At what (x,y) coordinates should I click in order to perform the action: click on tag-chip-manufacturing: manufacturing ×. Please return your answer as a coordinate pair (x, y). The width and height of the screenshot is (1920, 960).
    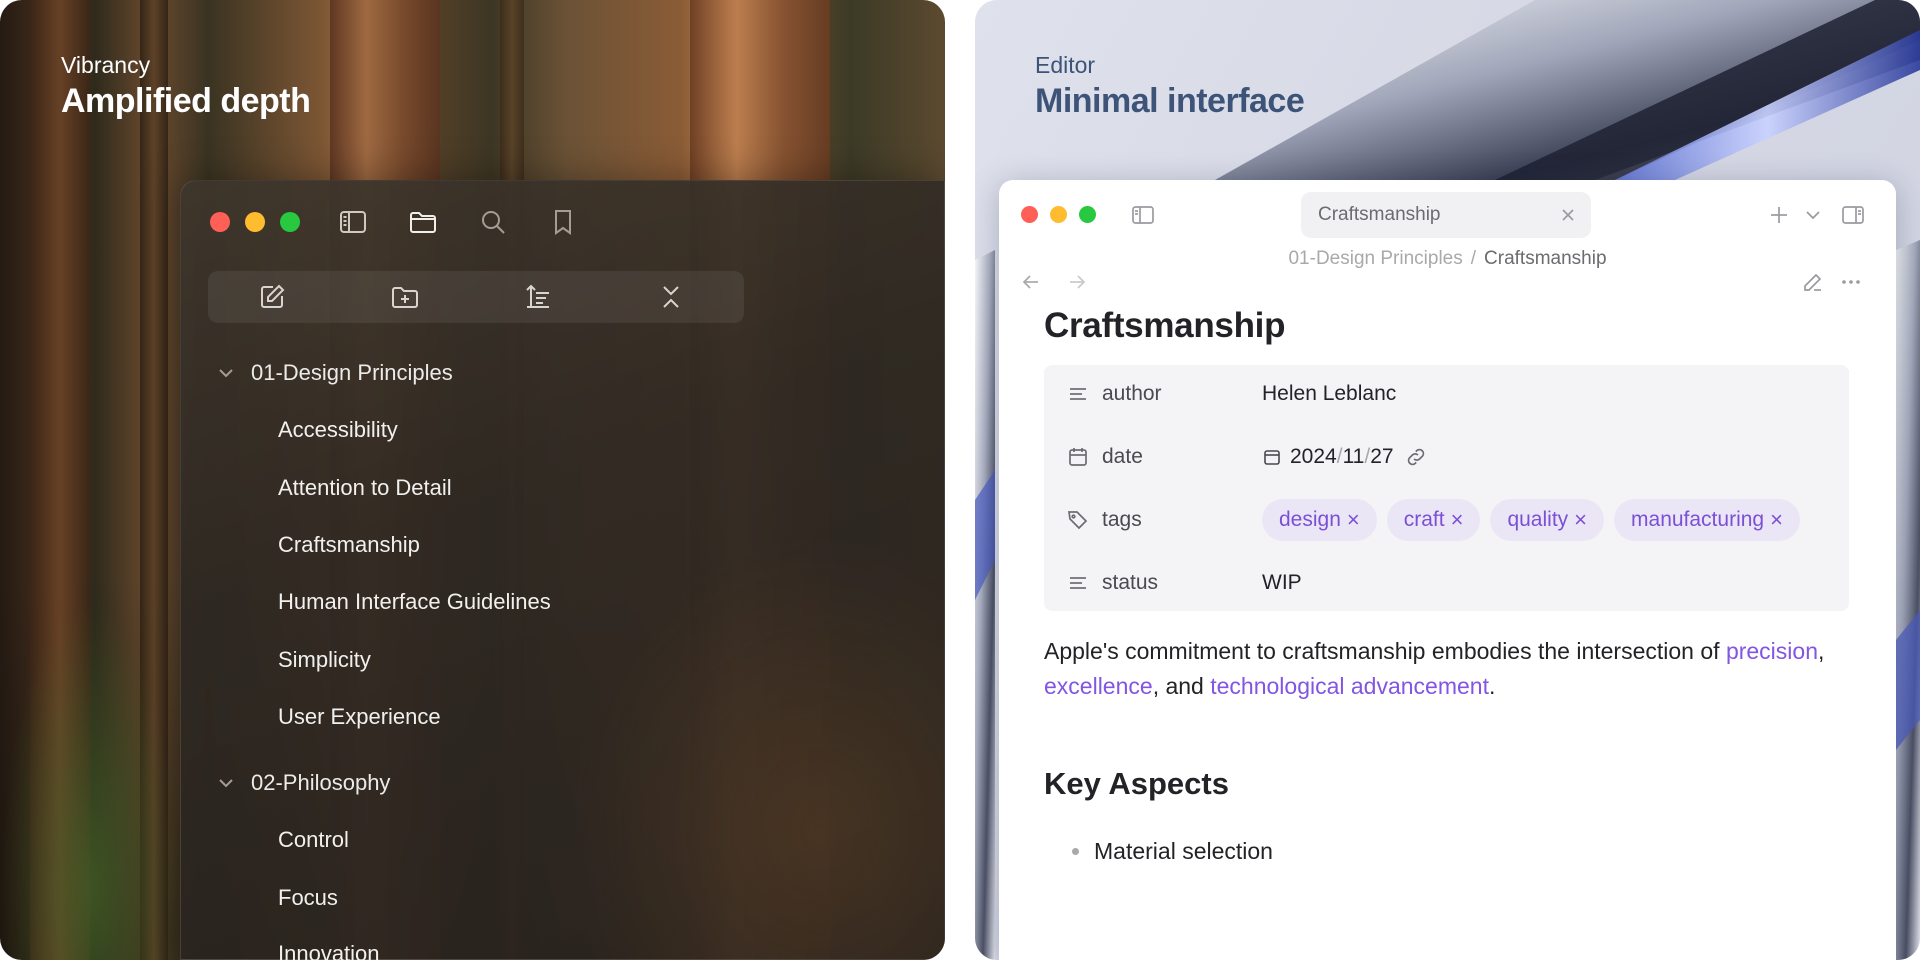
    Looking at the image, I should click on (1707, 520).